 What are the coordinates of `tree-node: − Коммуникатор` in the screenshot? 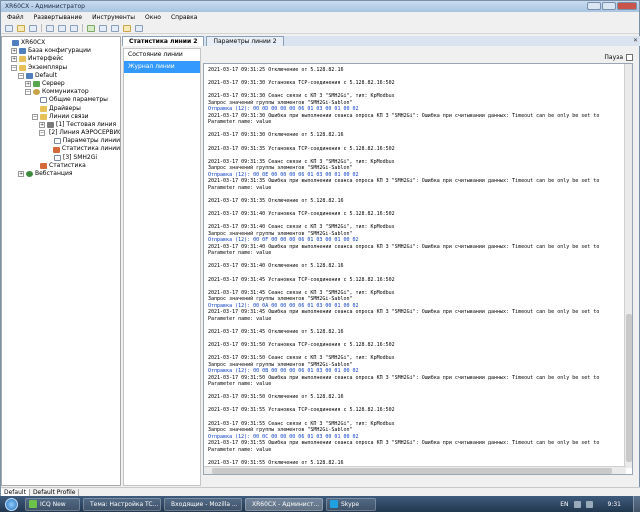 It's located at (61, 92).